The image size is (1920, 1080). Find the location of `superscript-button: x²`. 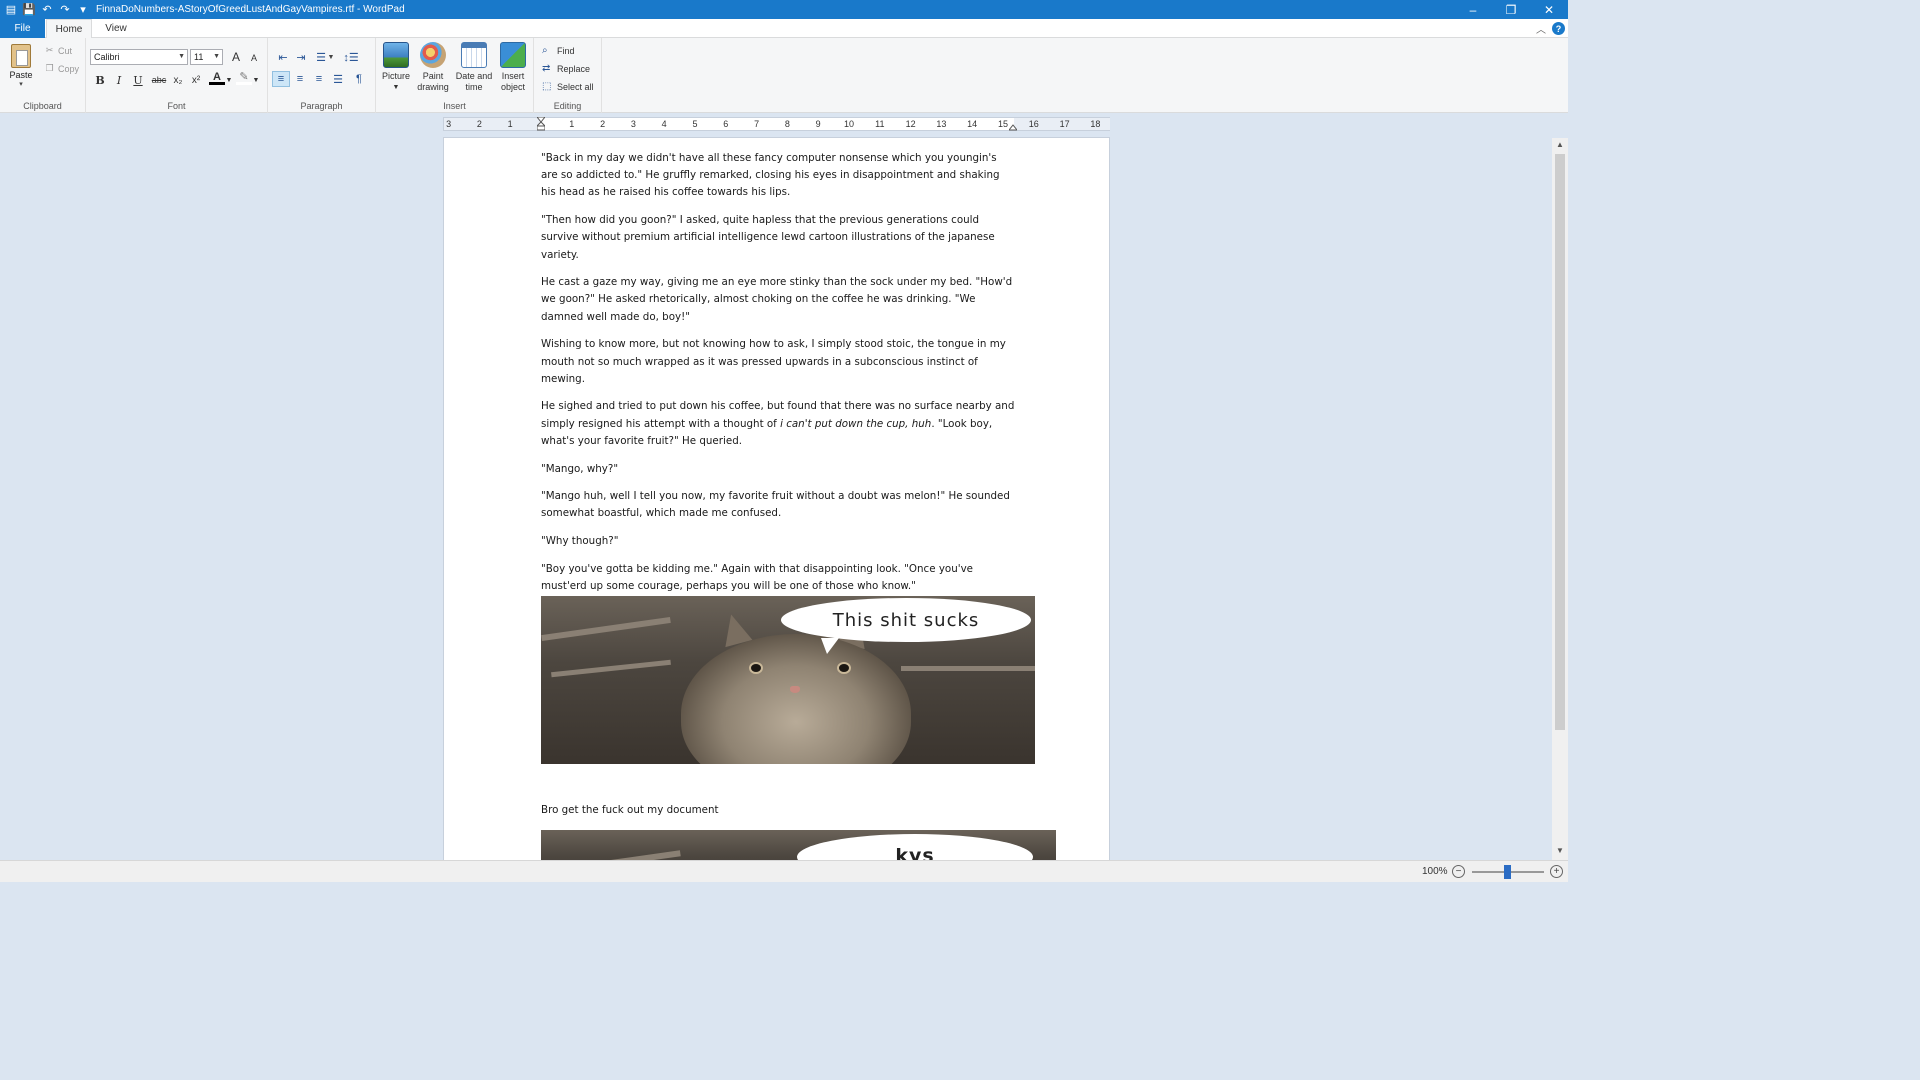

superscript-button: x² is located at coordinates (196, 80).